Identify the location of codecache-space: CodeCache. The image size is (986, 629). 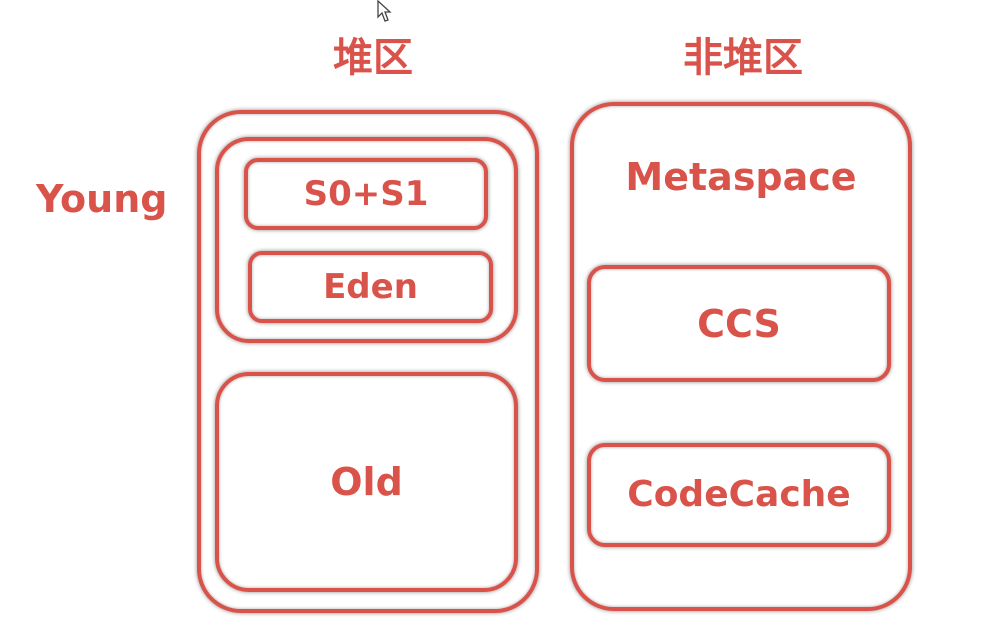
(739, 495).